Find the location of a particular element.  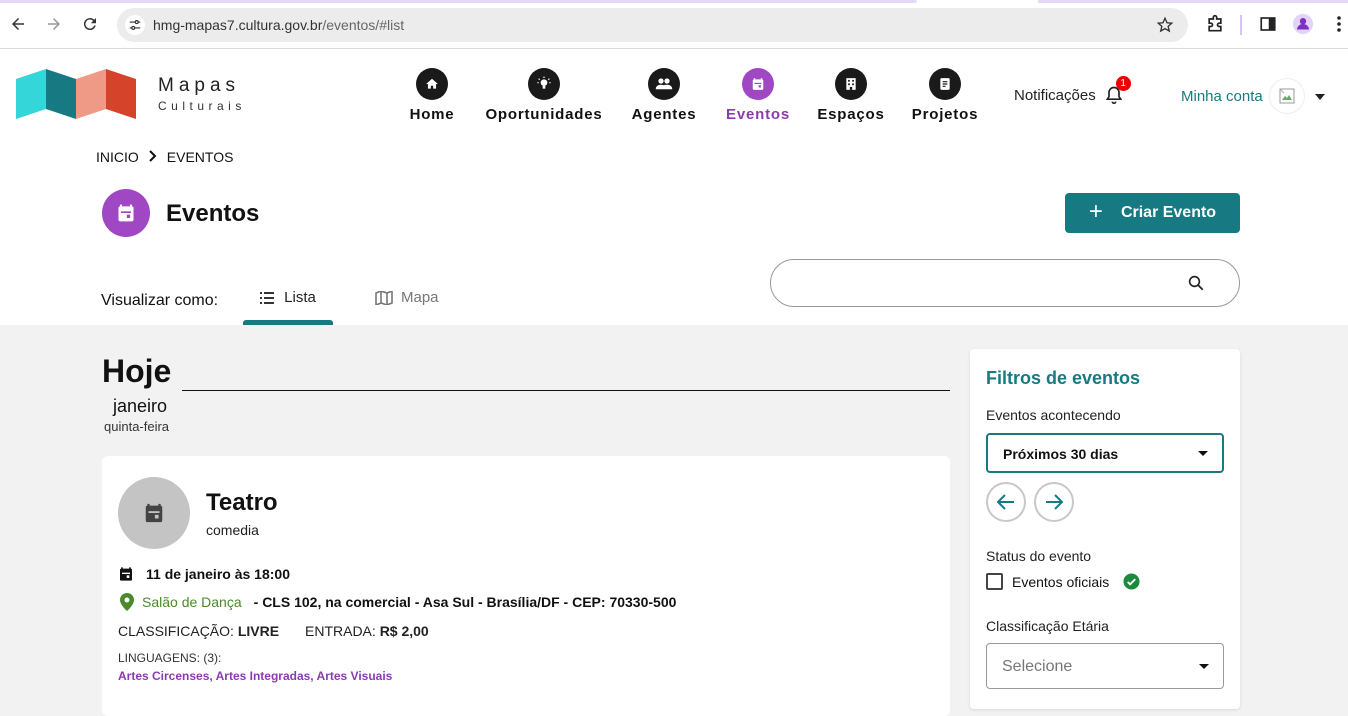

back-button is located at coordinates (18, 24).